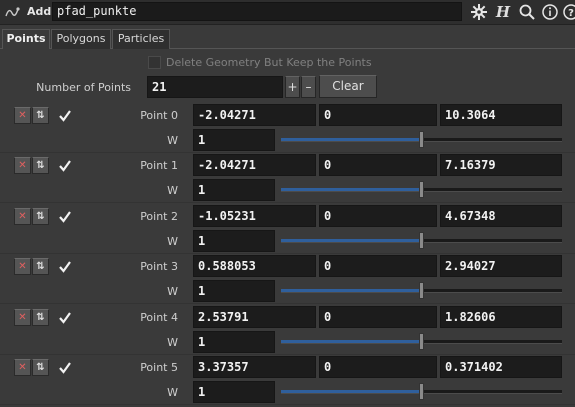 This screenshot has height=407, width=575. I want to click on delete-geometry-label: Delete Geometry But Keep the Points, so click(269, 62).